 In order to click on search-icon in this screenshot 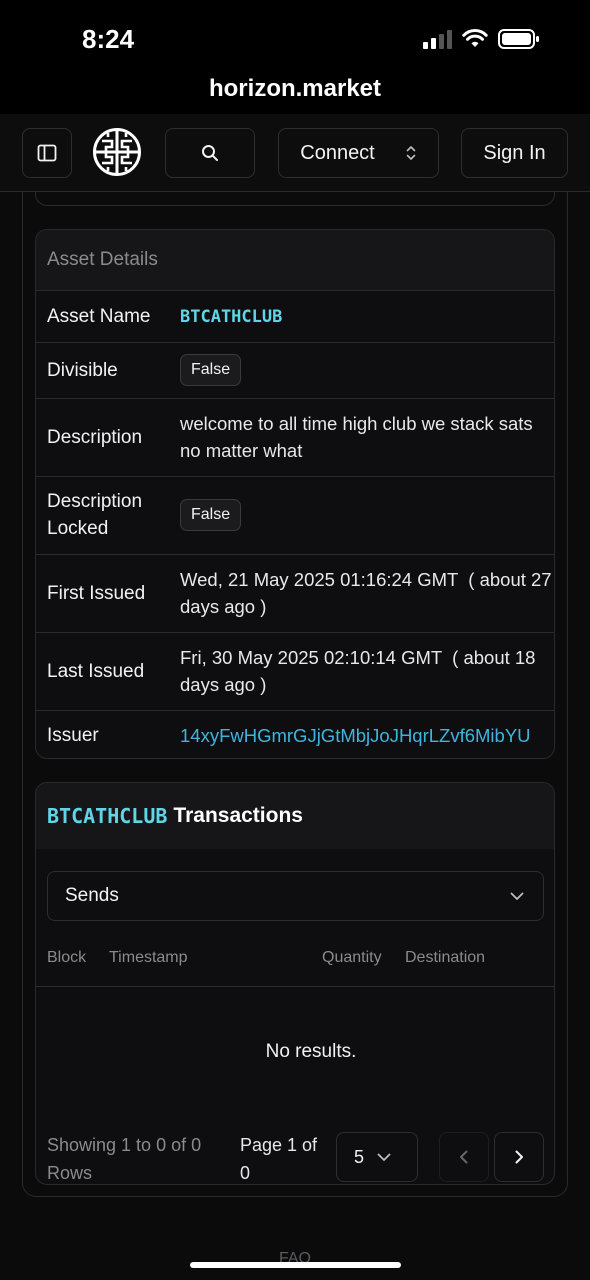, I will do `click(210, 153)`.